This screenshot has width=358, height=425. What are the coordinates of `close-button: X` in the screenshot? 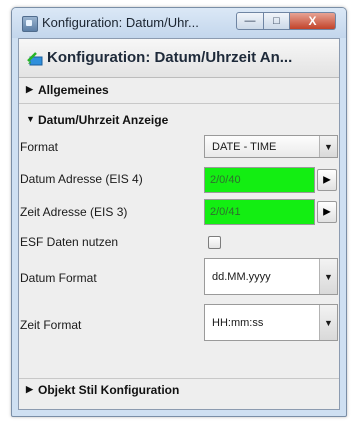 It's located at (313, 21).